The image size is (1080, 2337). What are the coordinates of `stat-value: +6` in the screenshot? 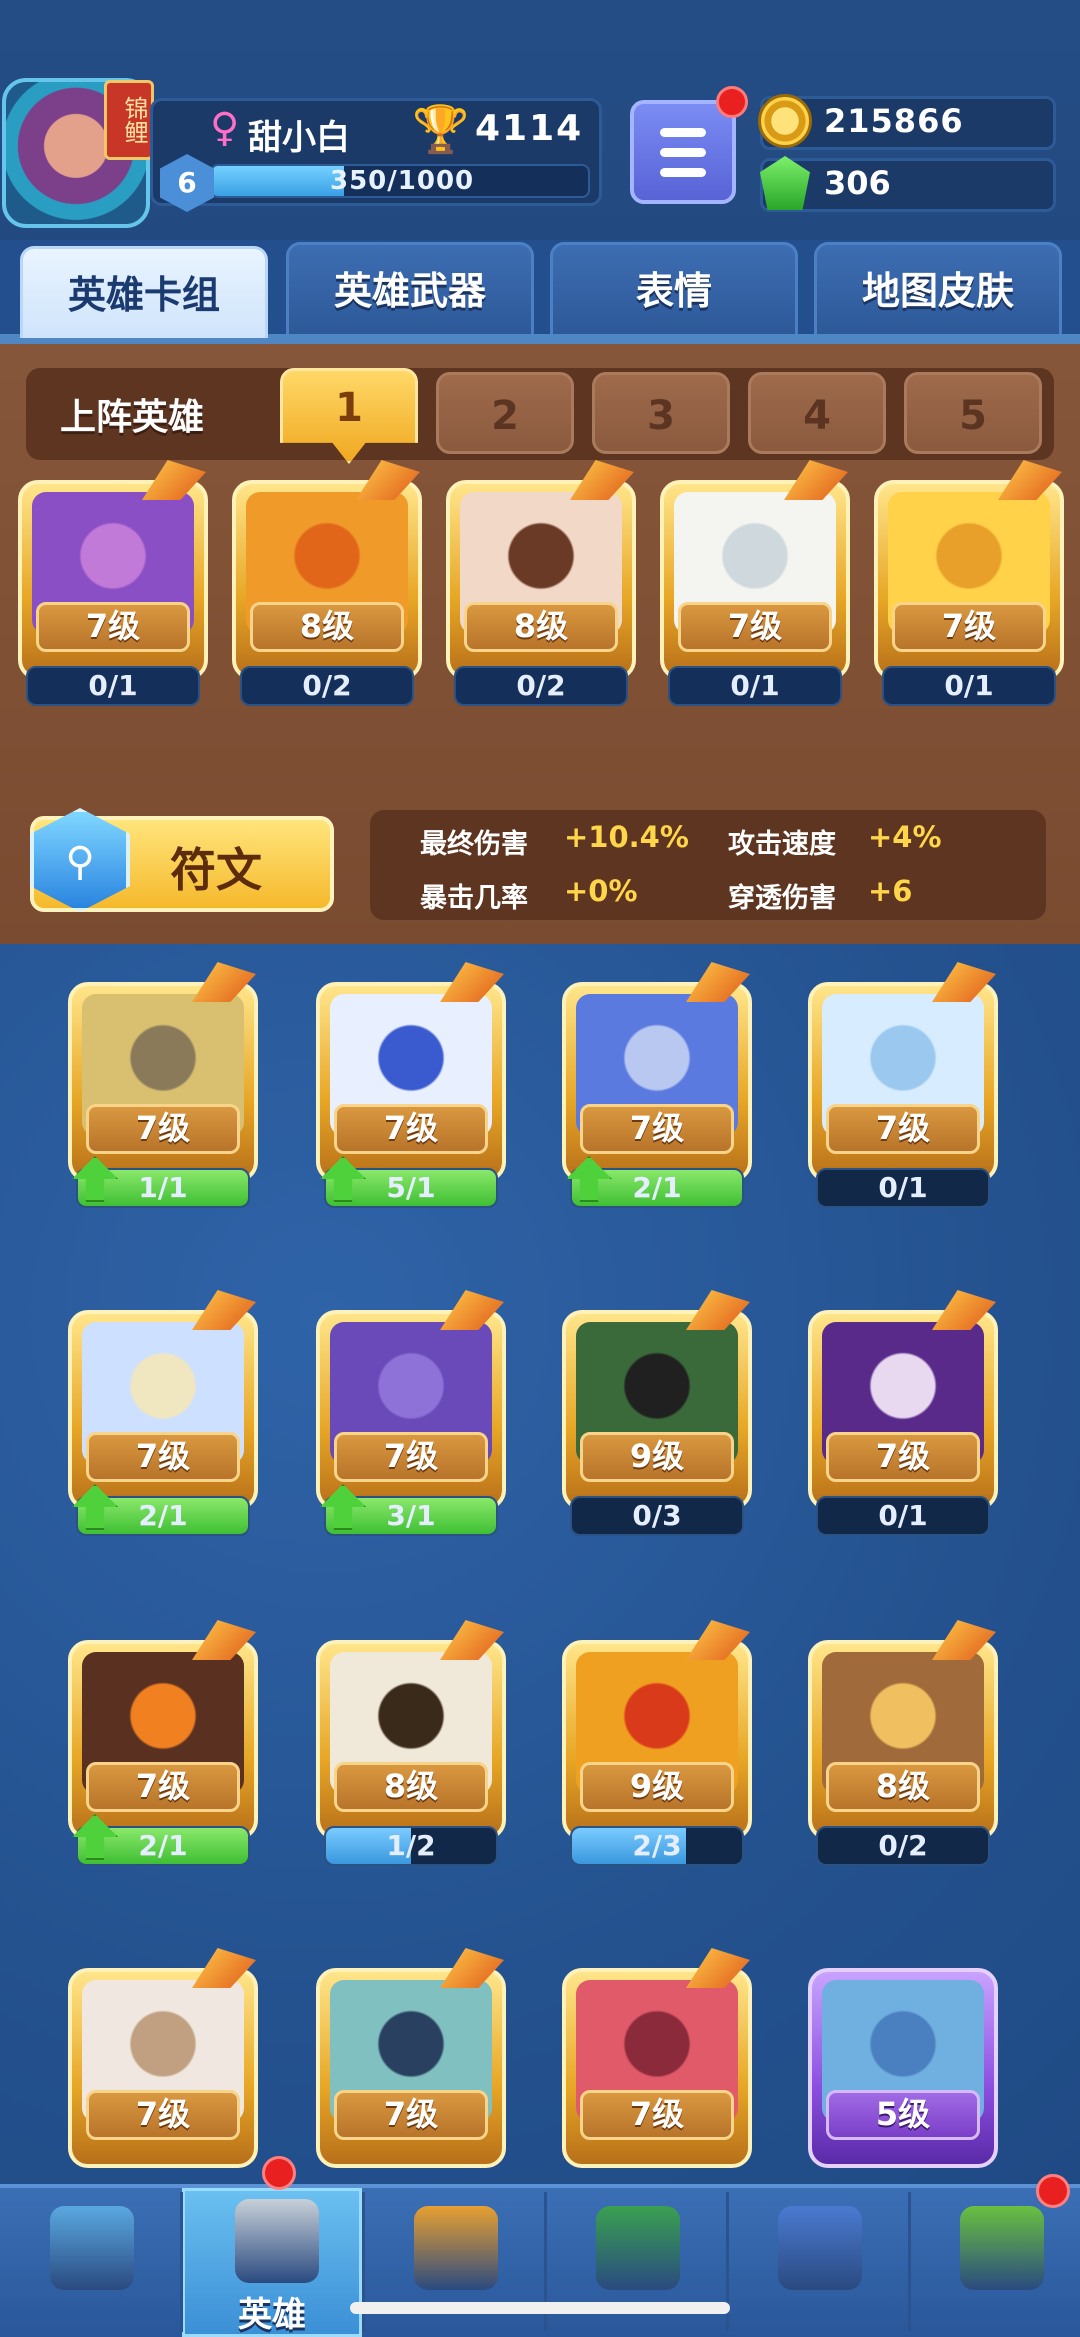 It's located at (890, 891).